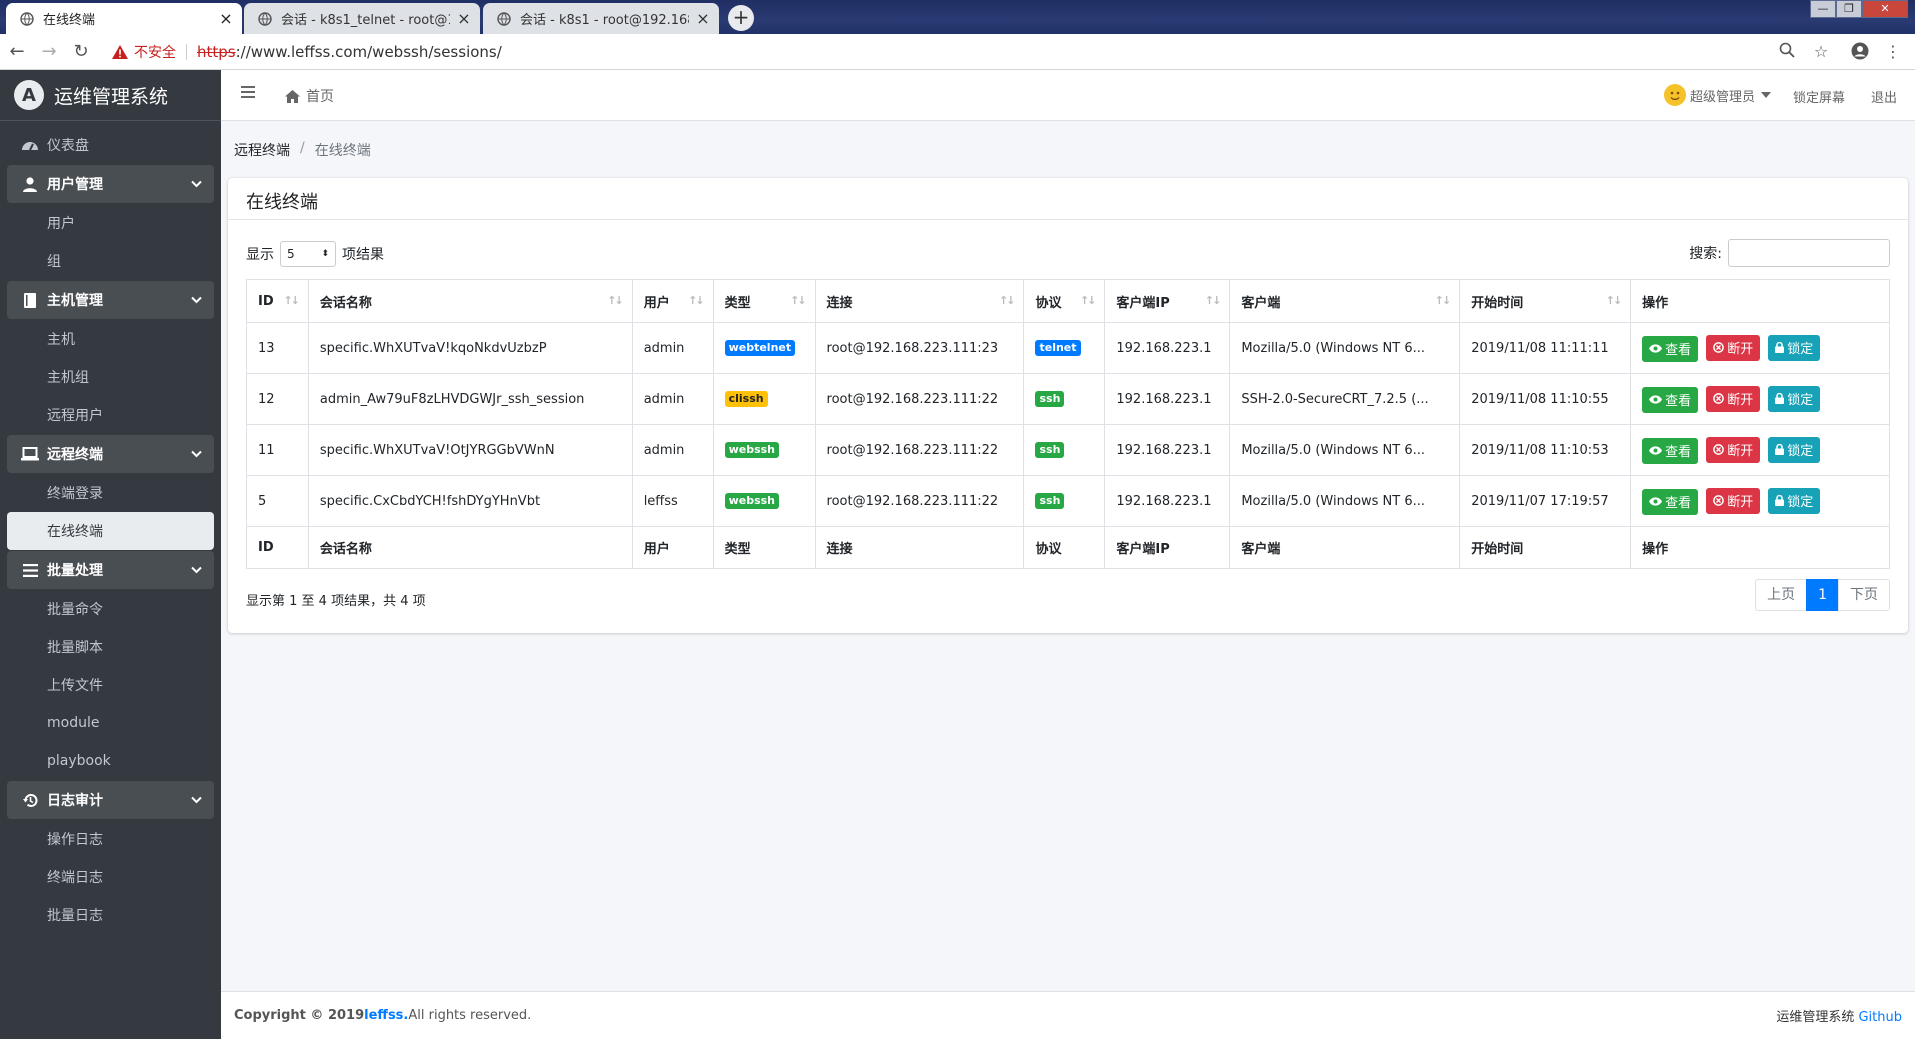 This screenshot has height=1039, width=1915. What do you see at coordinates (110, 223) in the screenshot?
I see `sidebar-item-user: 用户` at bounding box center [110, 223].